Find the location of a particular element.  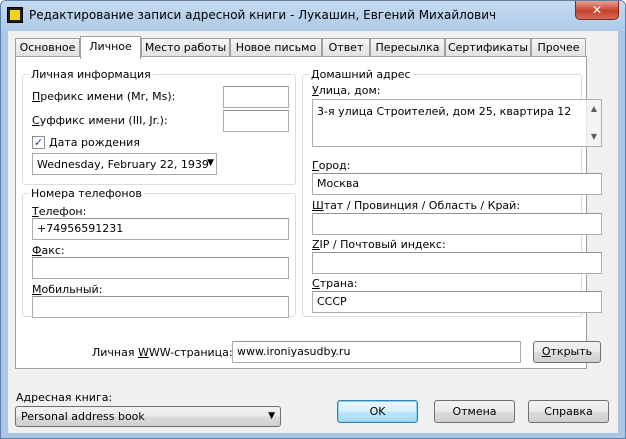

close-button: ✕ is located at coordinates (597, 10).